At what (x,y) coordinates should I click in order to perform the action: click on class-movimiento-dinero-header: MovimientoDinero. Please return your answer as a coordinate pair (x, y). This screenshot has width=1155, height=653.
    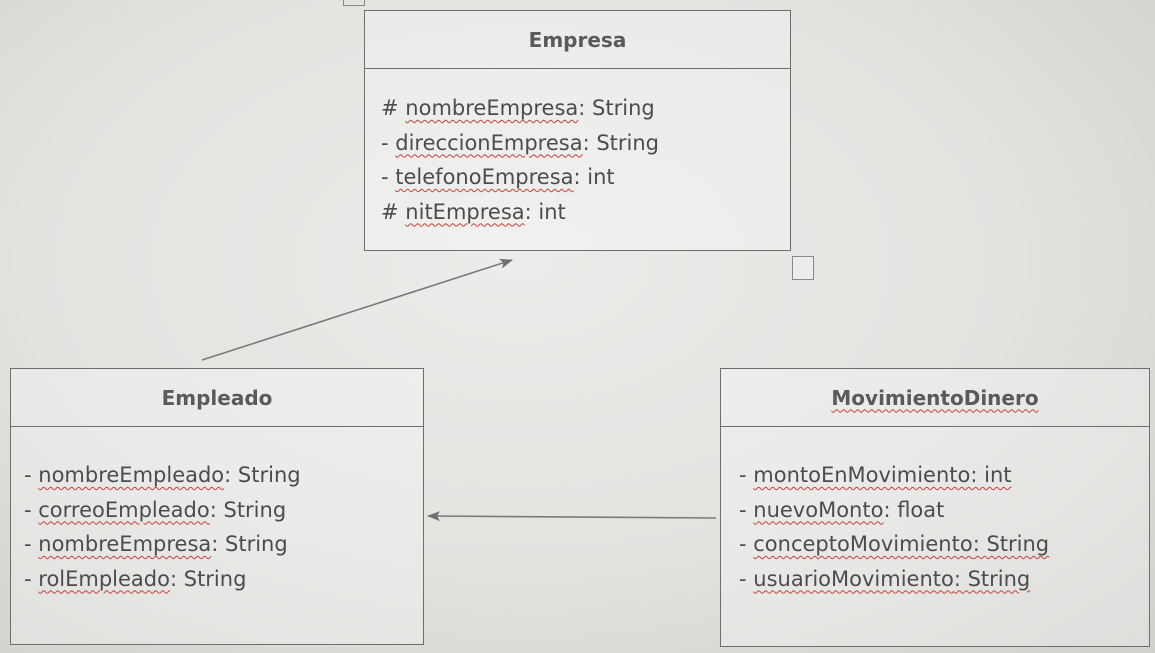
    Looking at the image, I should click on (935, 398).